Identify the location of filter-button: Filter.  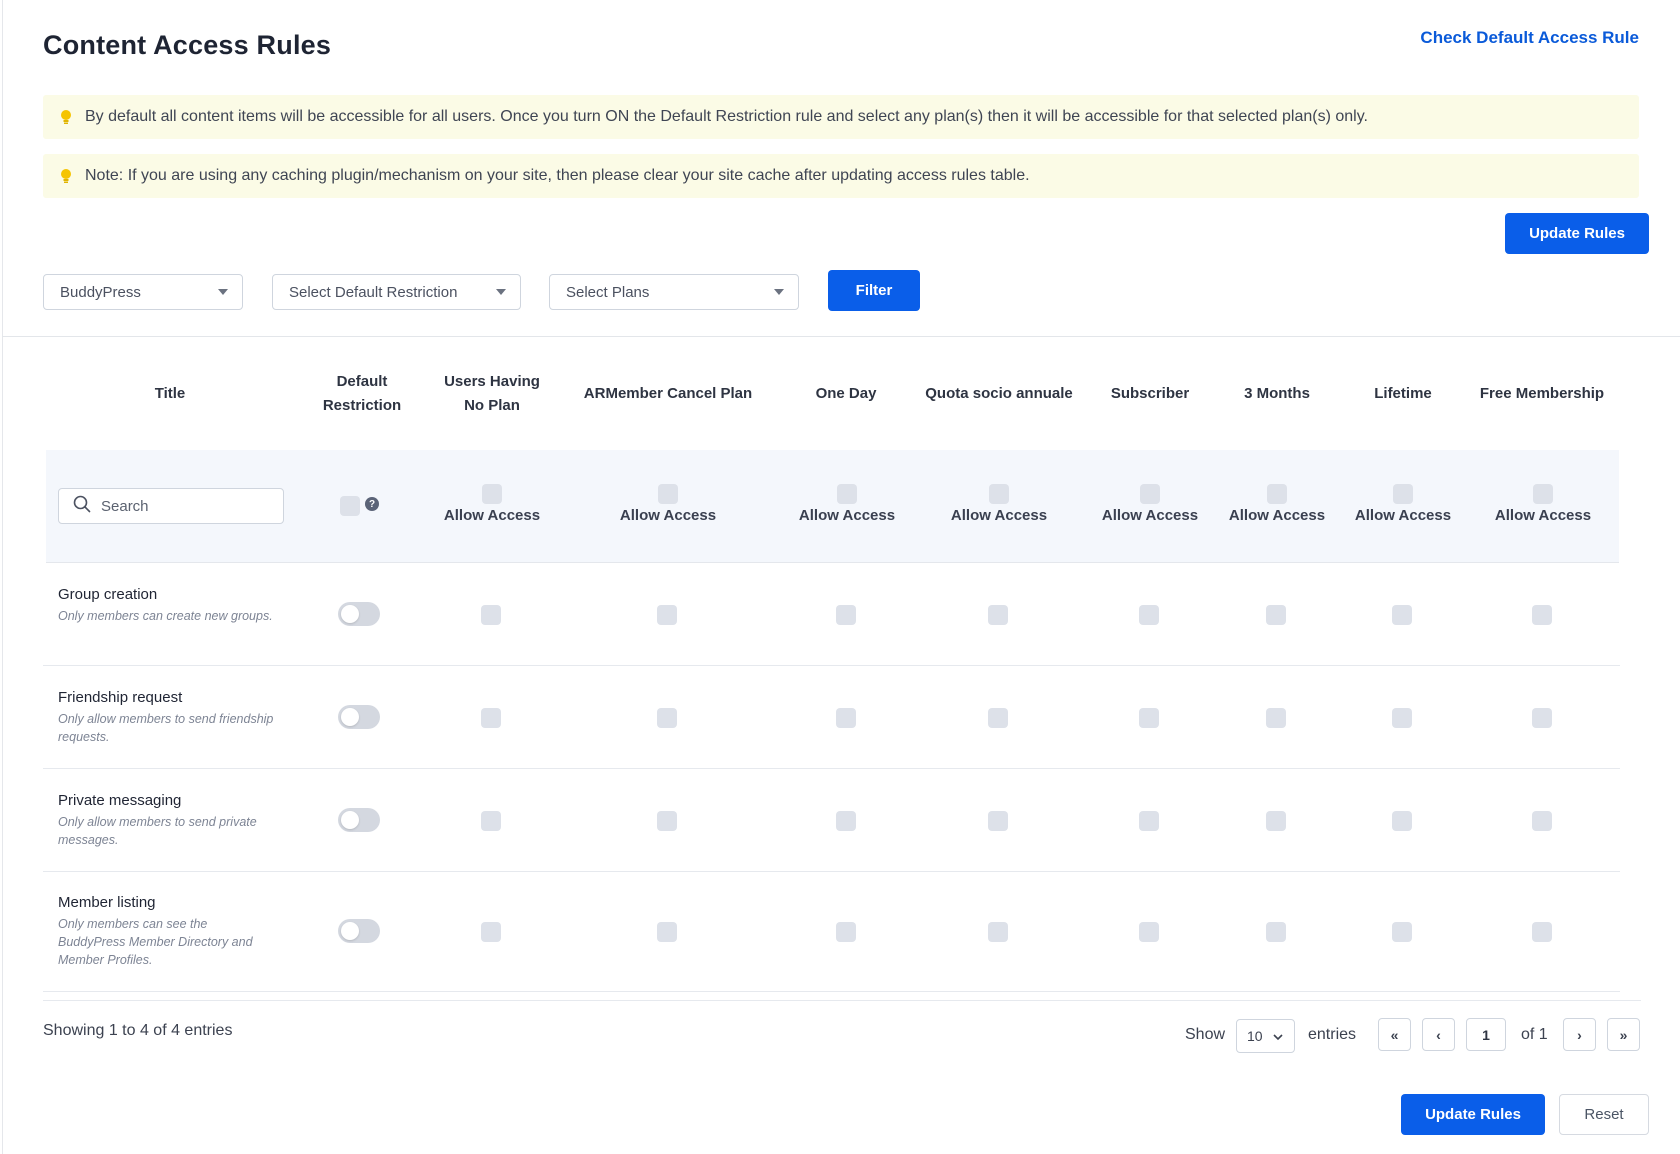
(874, 290).